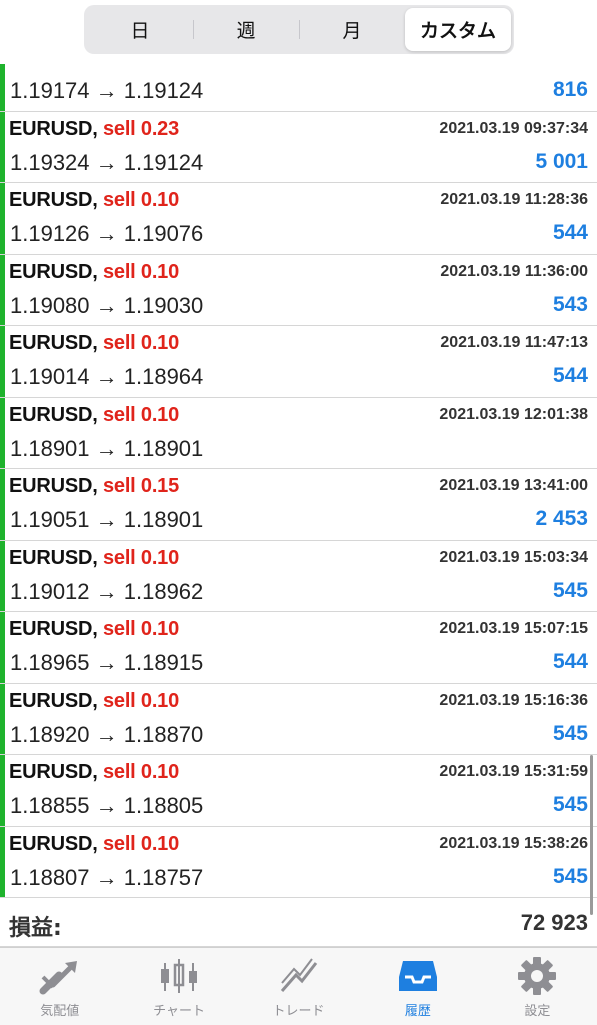 Image resolution: width=597 pixels, height=1025 pixels. Describe the element at coordinates (107, 877) in the screenshot. I see `trade-prices: 1.18807 → 1.18757` at that location.